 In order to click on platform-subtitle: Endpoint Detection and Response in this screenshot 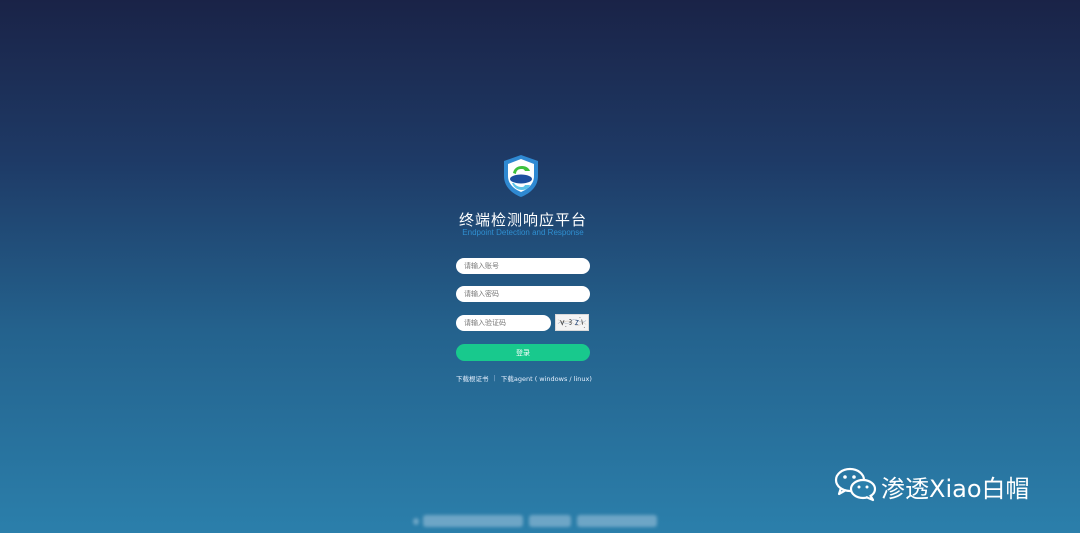, I will do `click(523, 232)`.